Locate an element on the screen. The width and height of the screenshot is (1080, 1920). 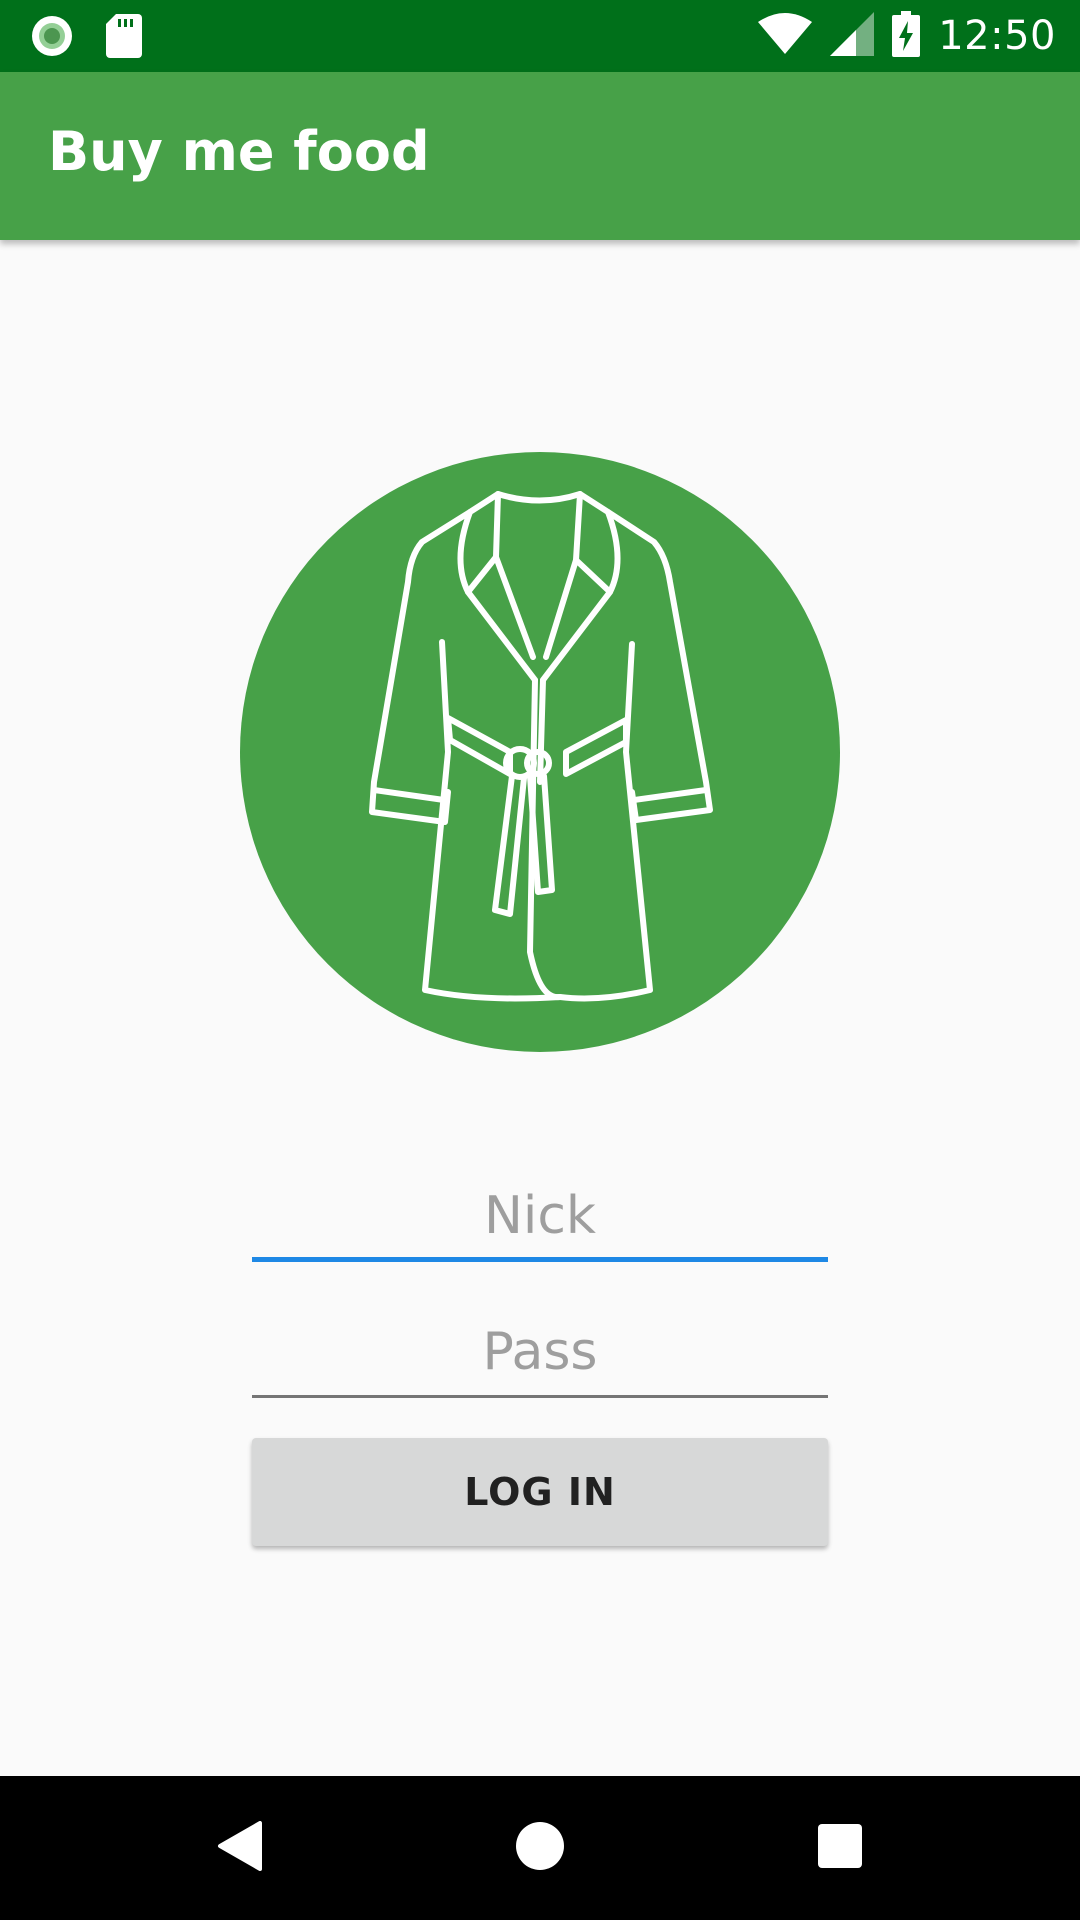
nick-input is located at coordinates (540, 1216).